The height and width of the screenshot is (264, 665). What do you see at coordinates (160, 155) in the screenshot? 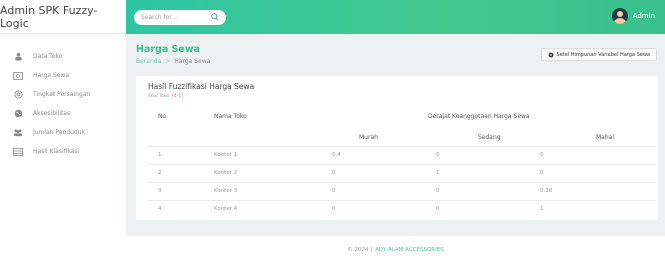
I see `cell-no: 1` at bounding box center [160, 155].